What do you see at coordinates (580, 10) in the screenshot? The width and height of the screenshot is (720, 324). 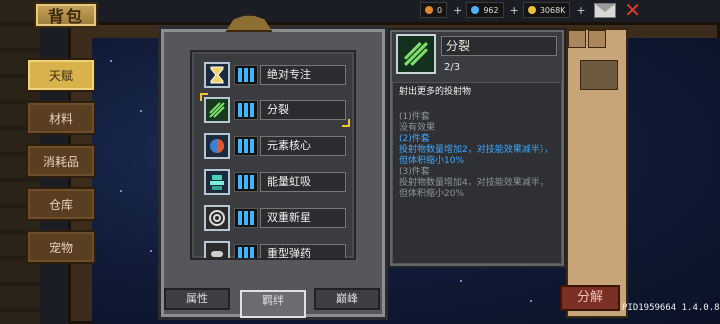 I see `add-gold-button: +` at bounding box center [580, 10].